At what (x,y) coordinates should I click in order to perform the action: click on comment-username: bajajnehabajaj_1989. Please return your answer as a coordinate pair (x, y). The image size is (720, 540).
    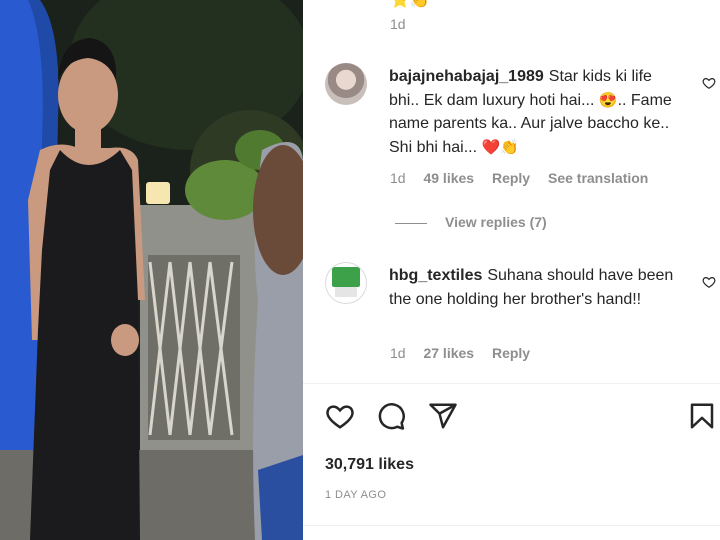
    Looking at the image, I should click on (466, 76).